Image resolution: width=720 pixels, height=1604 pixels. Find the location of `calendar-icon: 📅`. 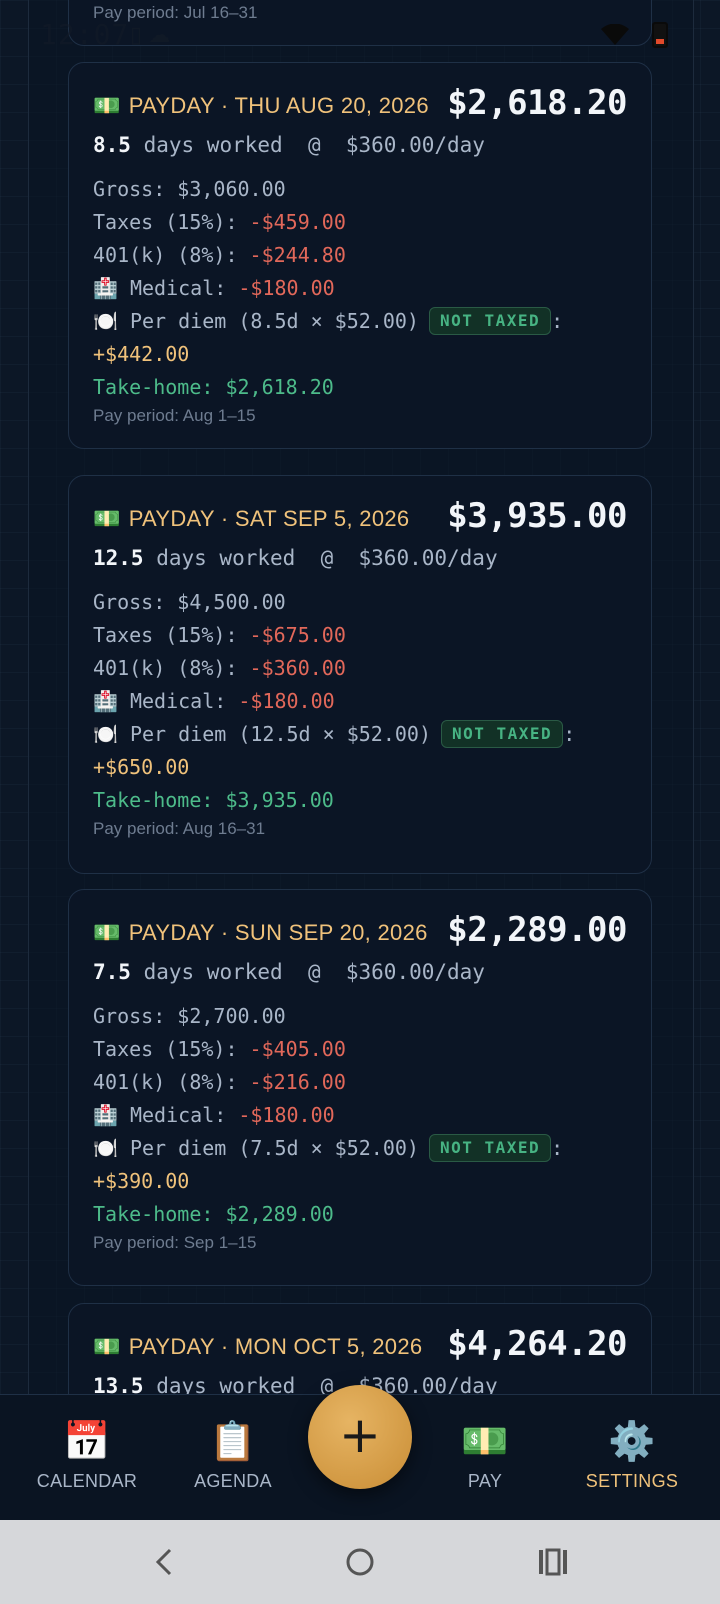

calendar-icon: 📅 is located at coordinates (87, 1442).